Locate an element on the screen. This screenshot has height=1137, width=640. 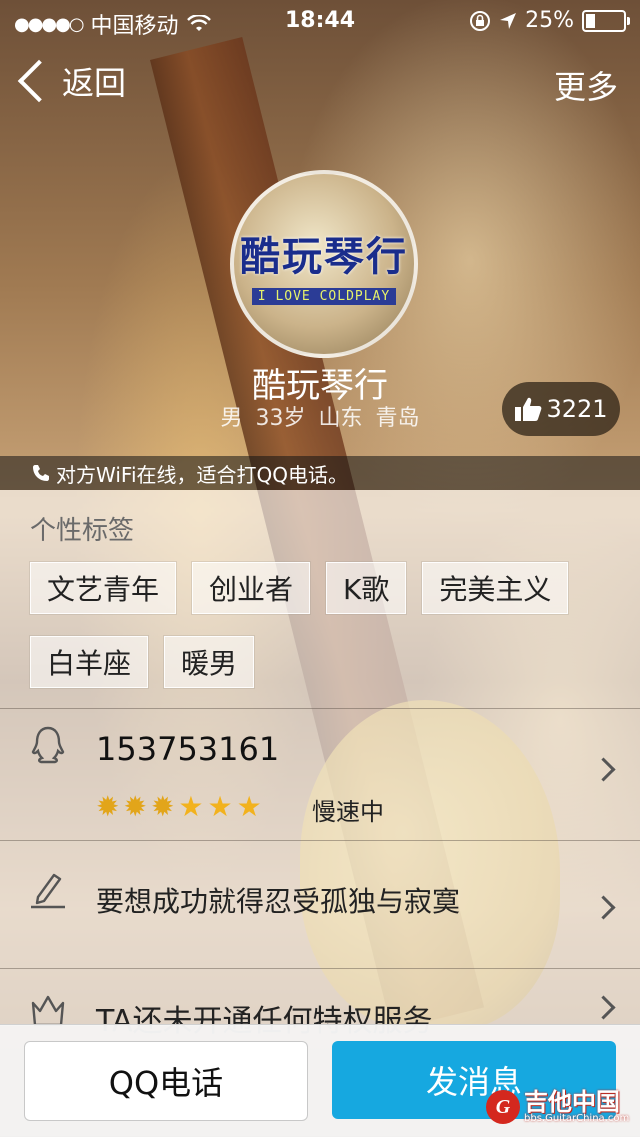
tag-item: 文艺青年 is located at coordinates (103, 588).